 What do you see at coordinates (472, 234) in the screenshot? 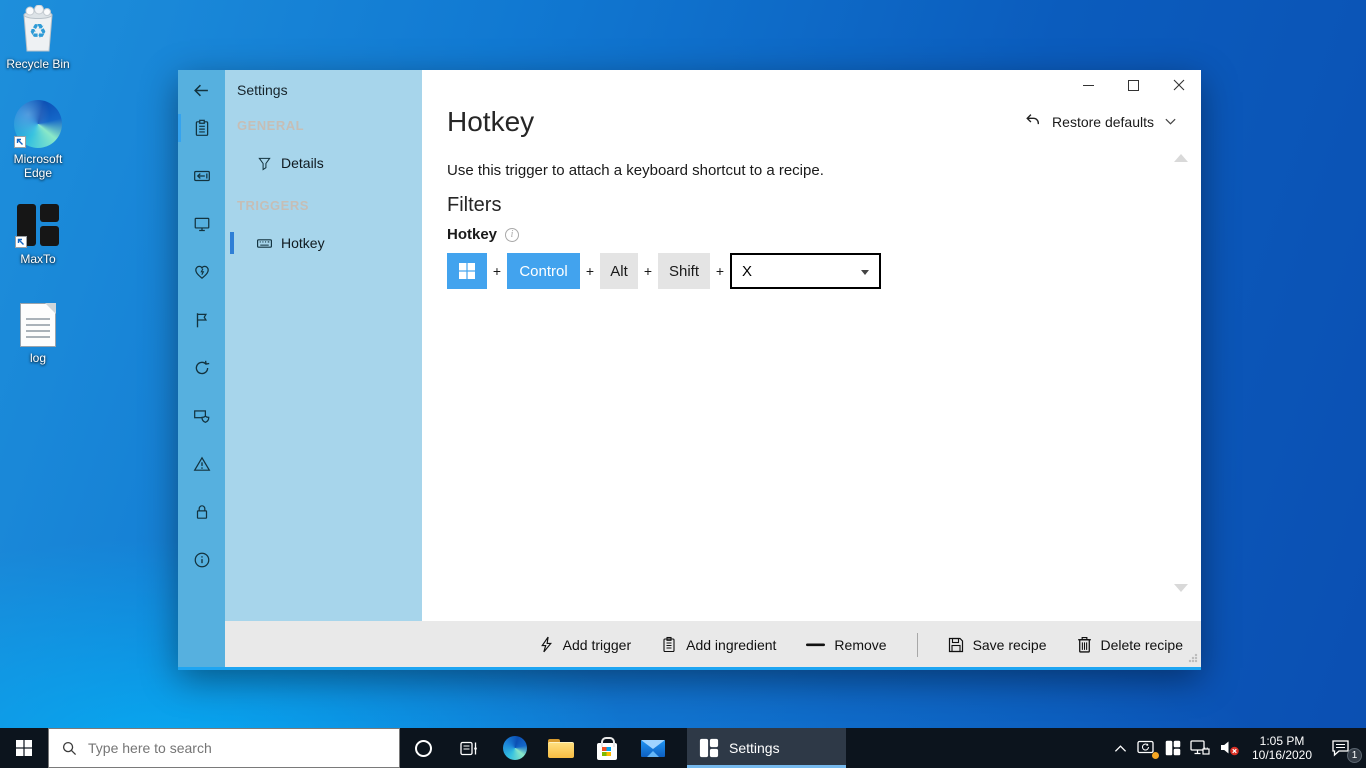
I see `hotkey-field-label-text: Hotkey` at bounding box center [472, 234].